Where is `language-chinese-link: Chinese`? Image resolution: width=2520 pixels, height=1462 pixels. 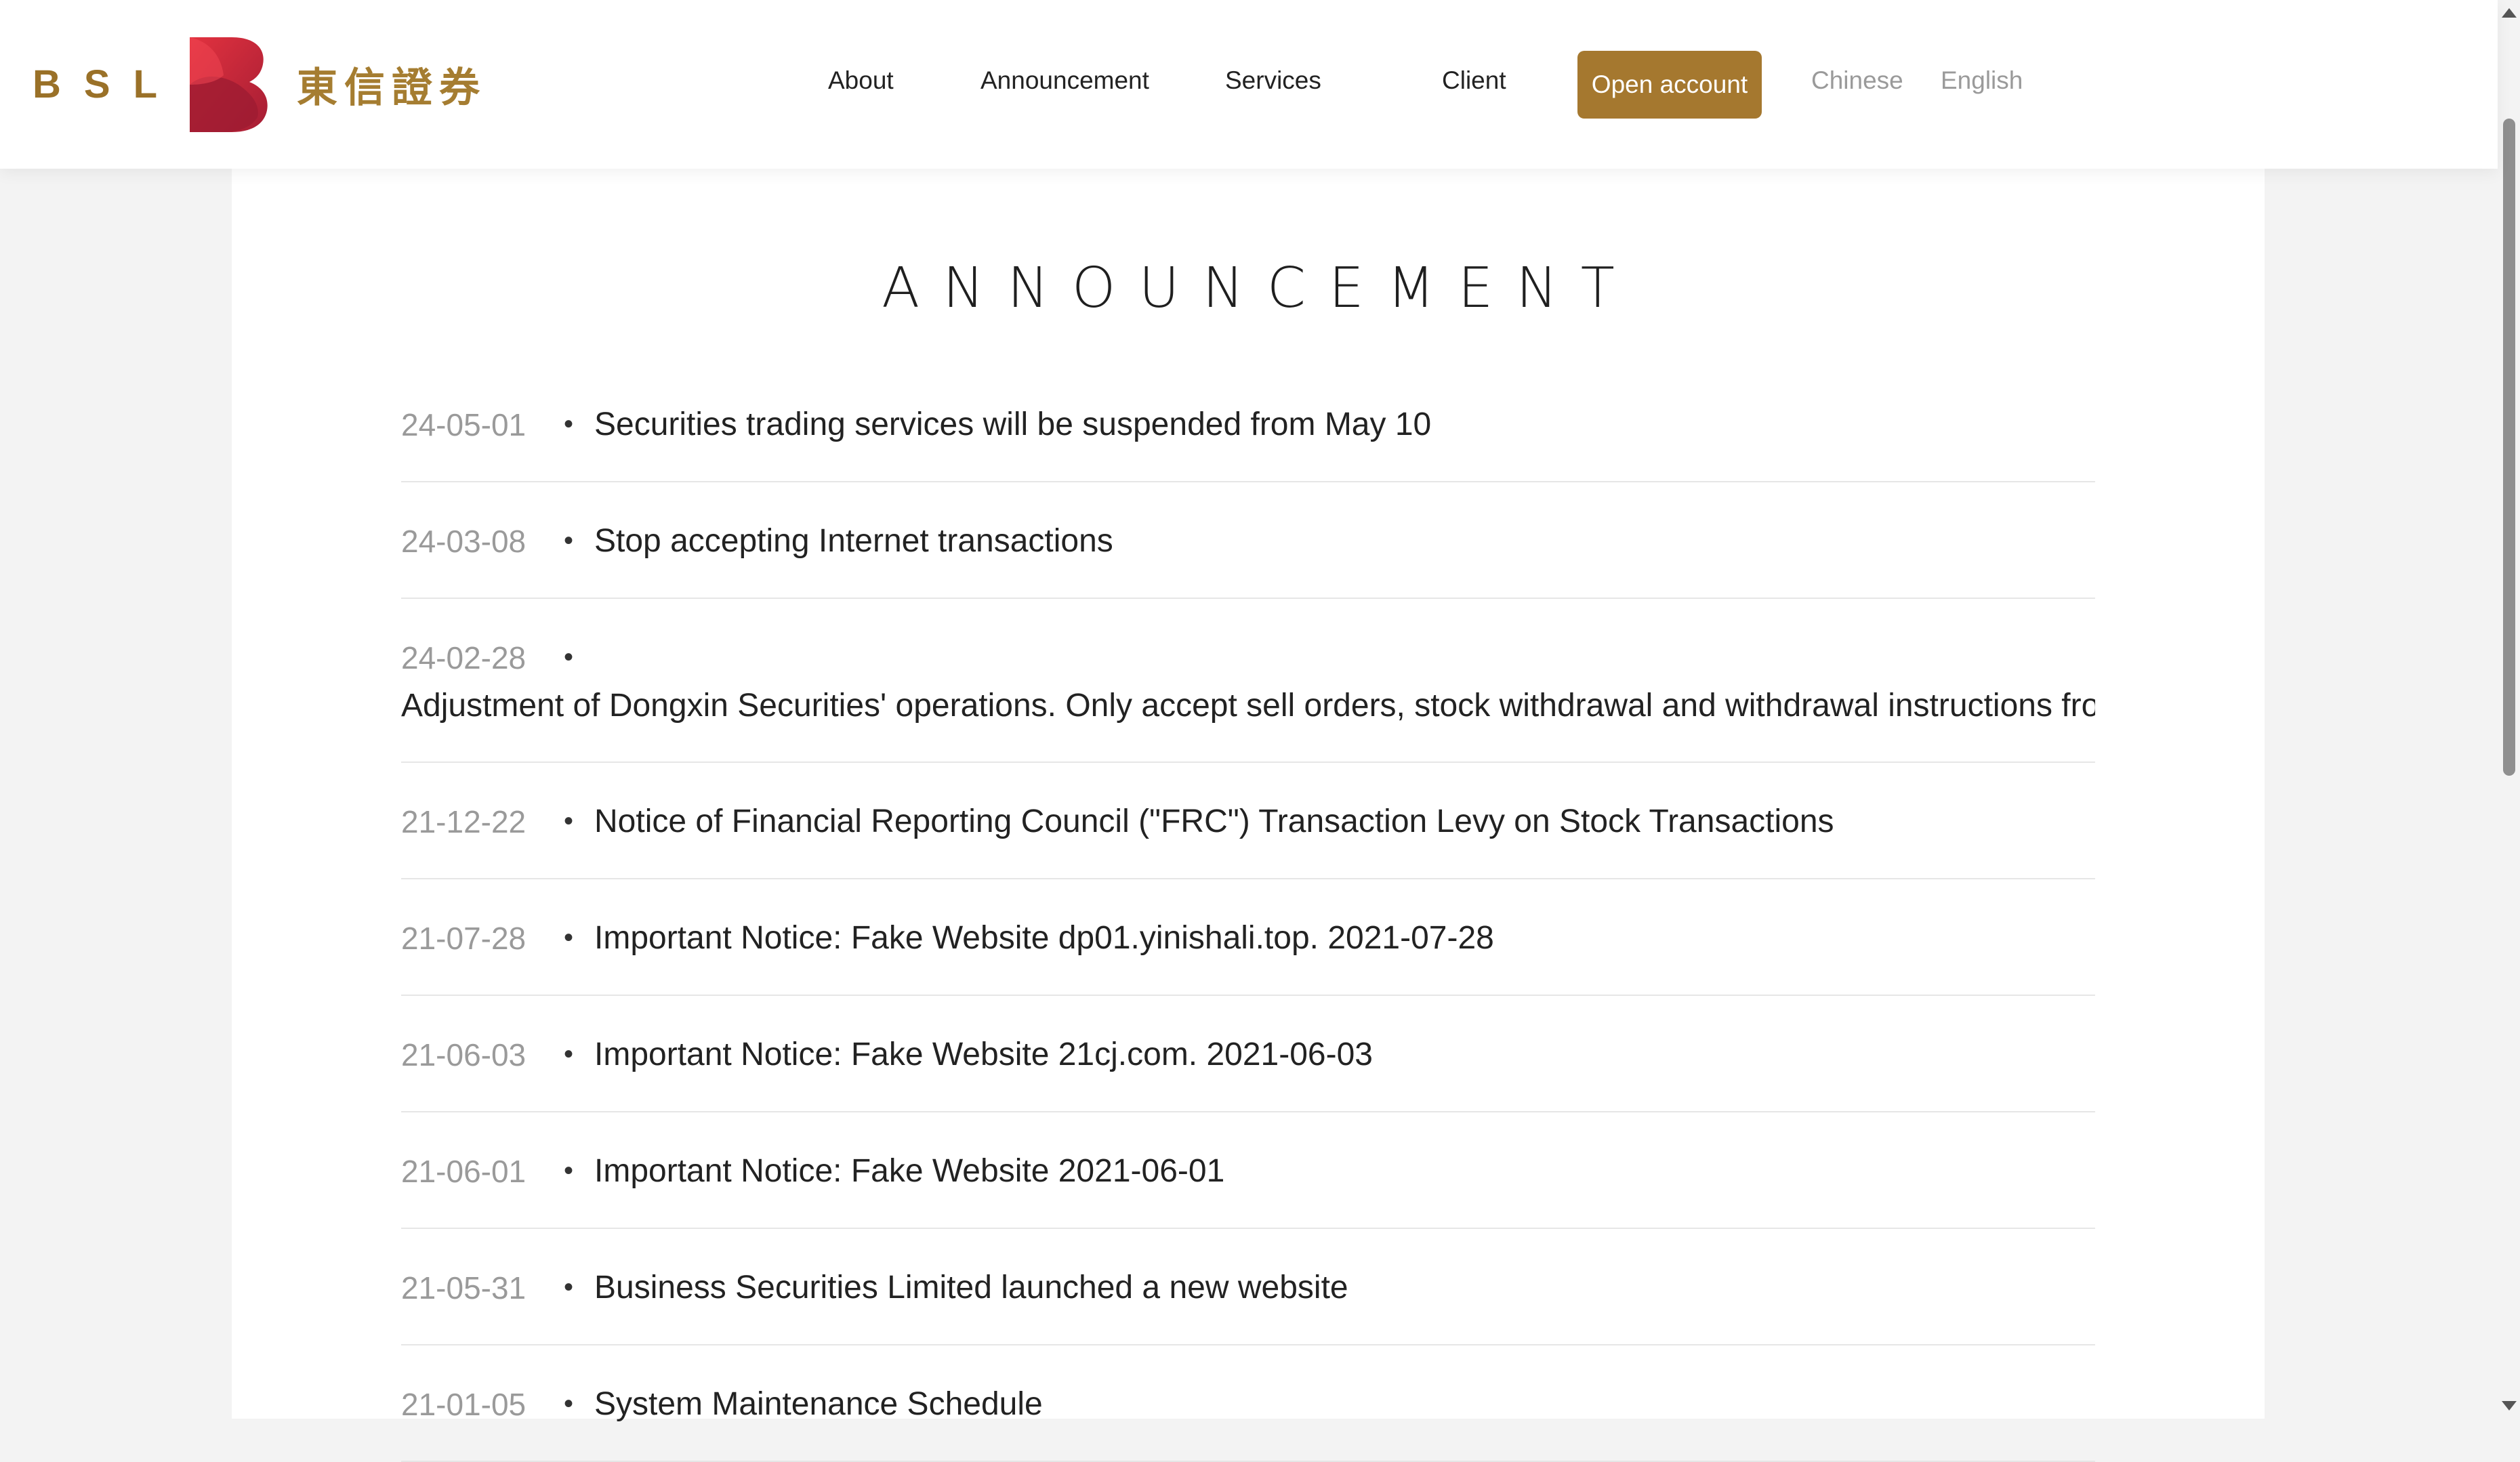
language-chinese-link: Chinese is located at coordinates (1857, 80).